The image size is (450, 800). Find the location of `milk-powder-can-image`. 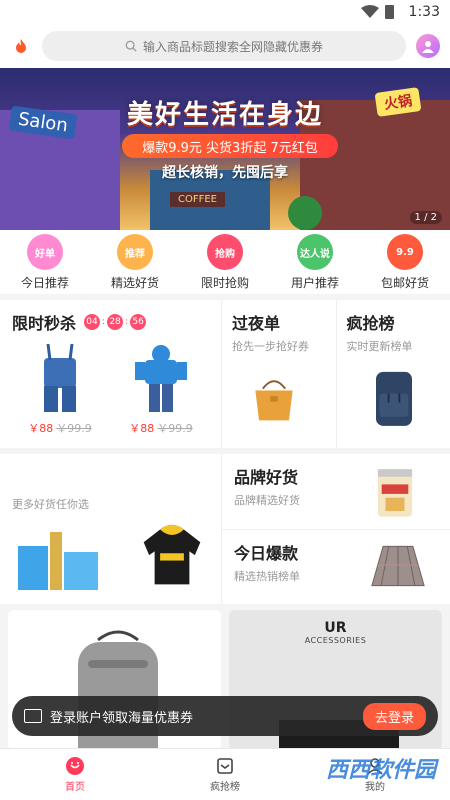

milk-powder-can-image is located at coordinates (395, 493).